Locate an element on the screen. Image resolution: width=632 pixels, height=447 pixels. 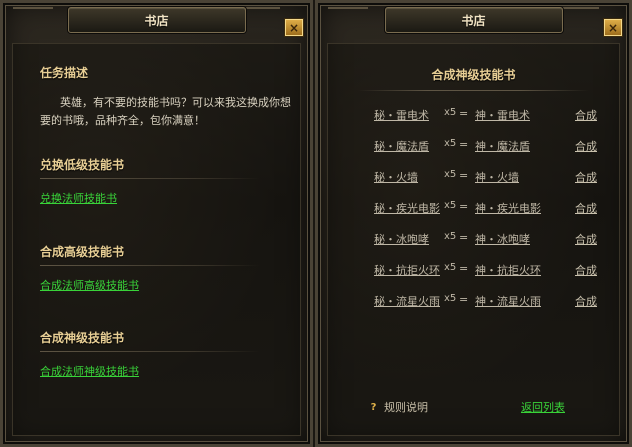
source-book: 秘・疾光电影 is located at coordinates (407, 208).